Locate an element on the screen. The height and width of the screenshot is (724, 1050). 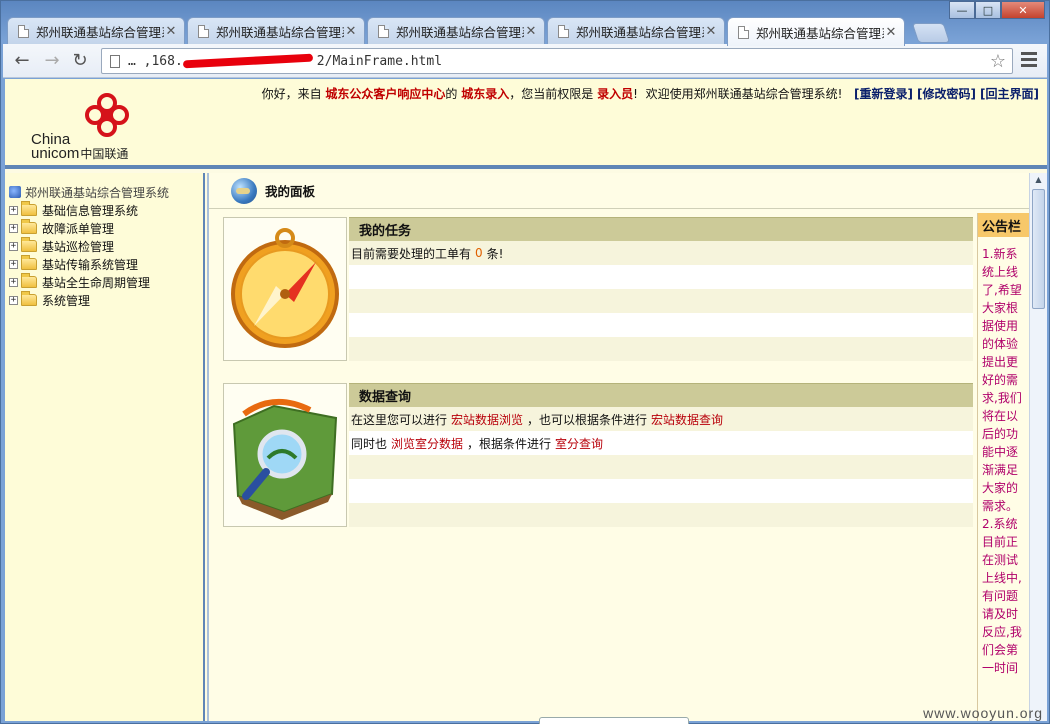
globe-icon is located at coordinates (244, 190).